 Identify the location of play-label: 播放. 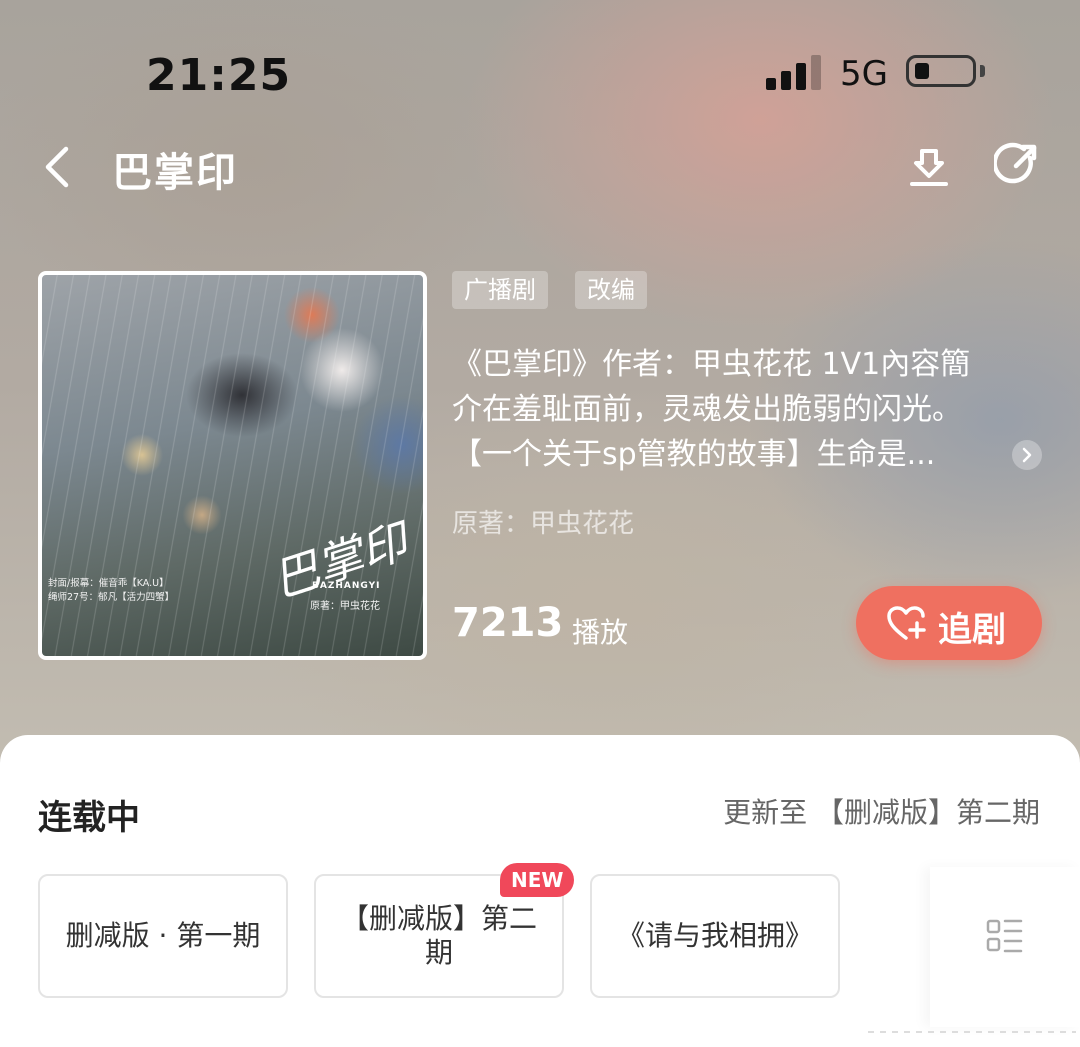
(600, 632).